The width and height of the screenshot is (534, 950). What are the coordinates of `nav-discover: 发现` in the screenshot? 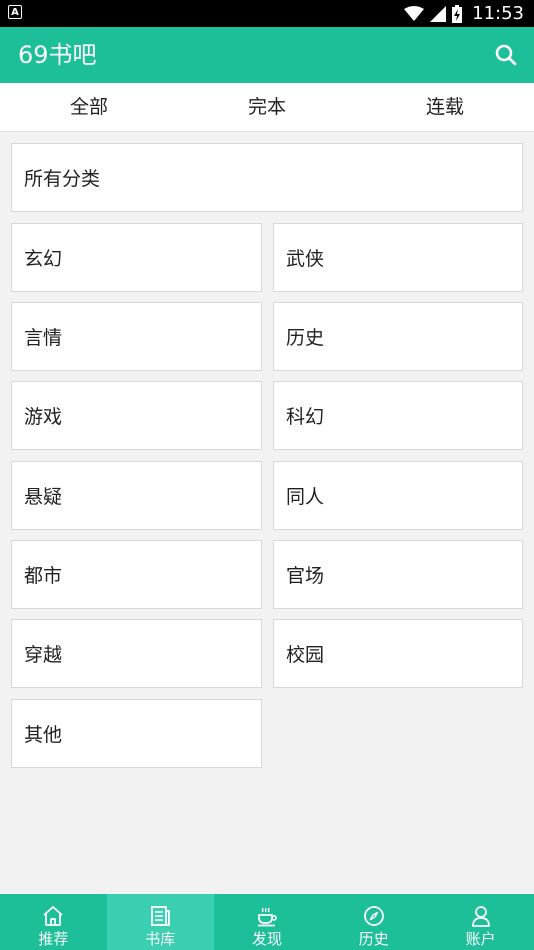 It's located at (267, 922).